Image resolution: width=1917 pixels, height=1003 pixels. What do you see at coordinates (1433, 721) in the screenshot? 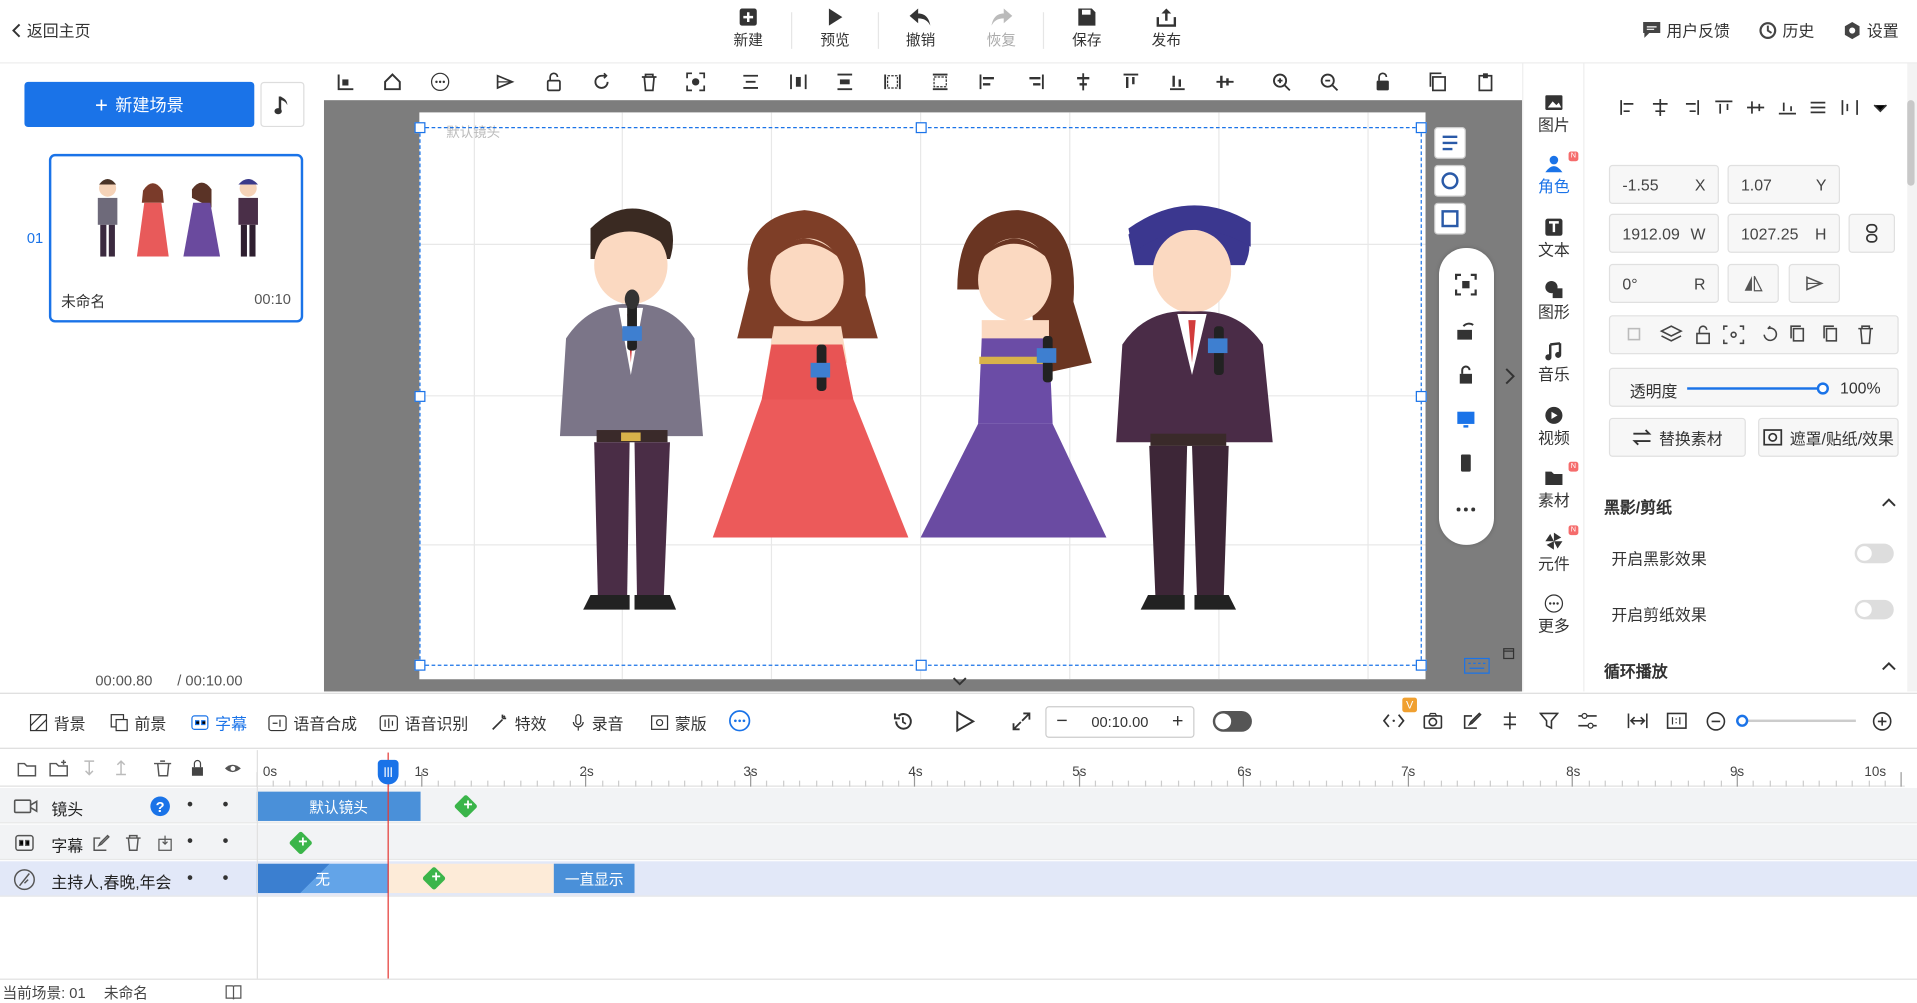
I see `camera-icon` at bounding box center [1433, 721].